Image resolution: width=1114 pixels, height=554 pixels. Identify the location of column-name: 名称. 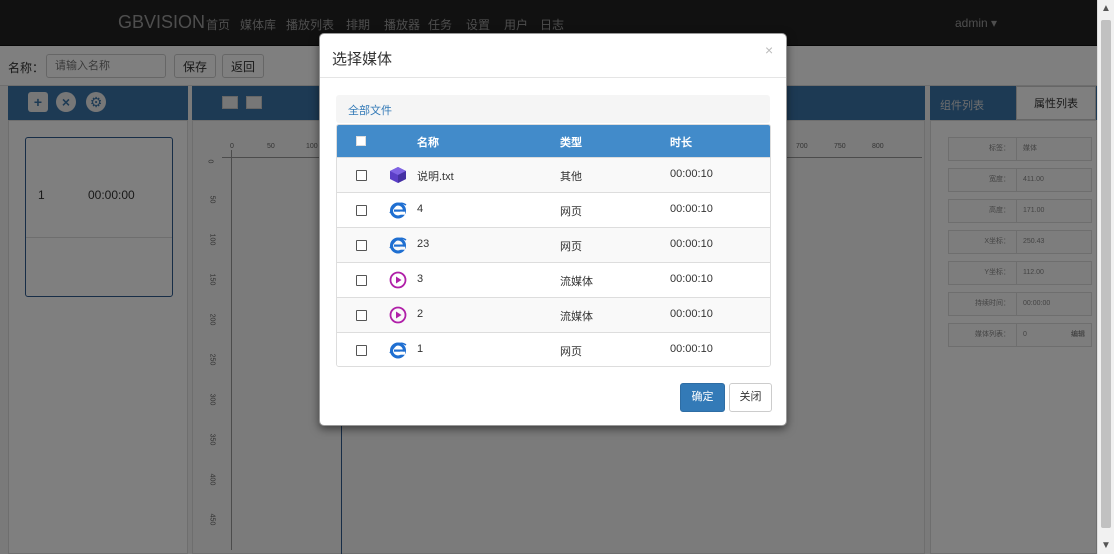
(428, 143).